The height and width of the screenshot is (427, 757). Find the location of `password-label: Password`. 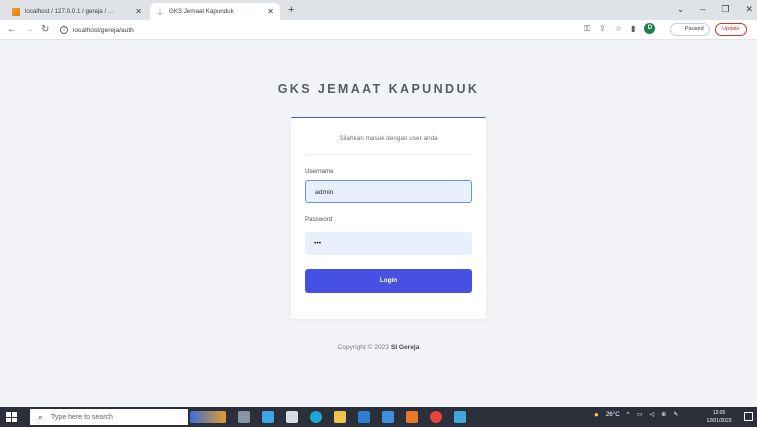

password-label: Password is located at coordinates (319, 219).